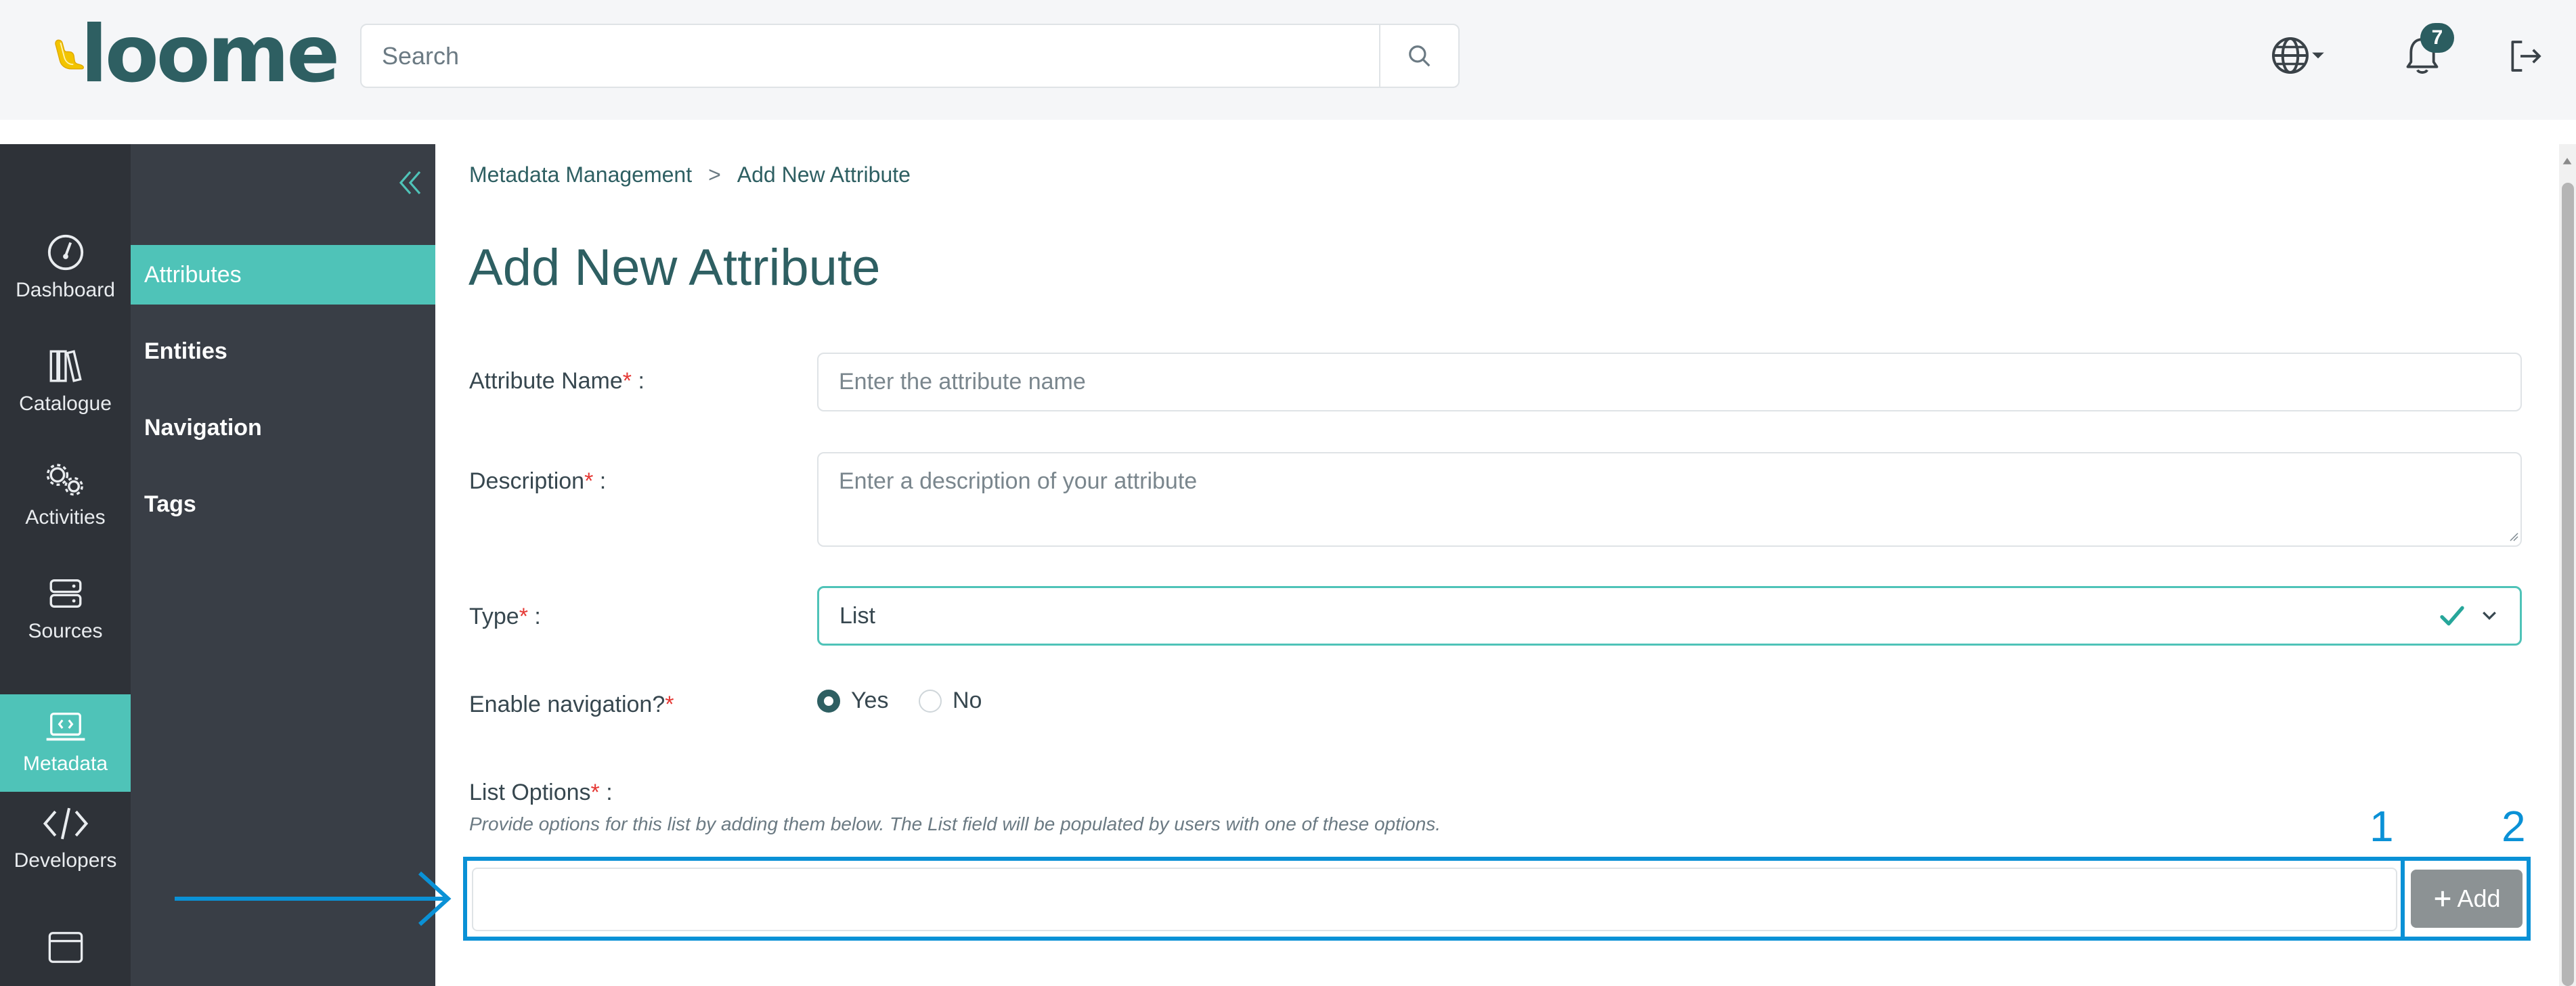 The height and width of the screenshot is (986, 2576). I want to click on rail-item-activities: Activities, so click(65, 494).